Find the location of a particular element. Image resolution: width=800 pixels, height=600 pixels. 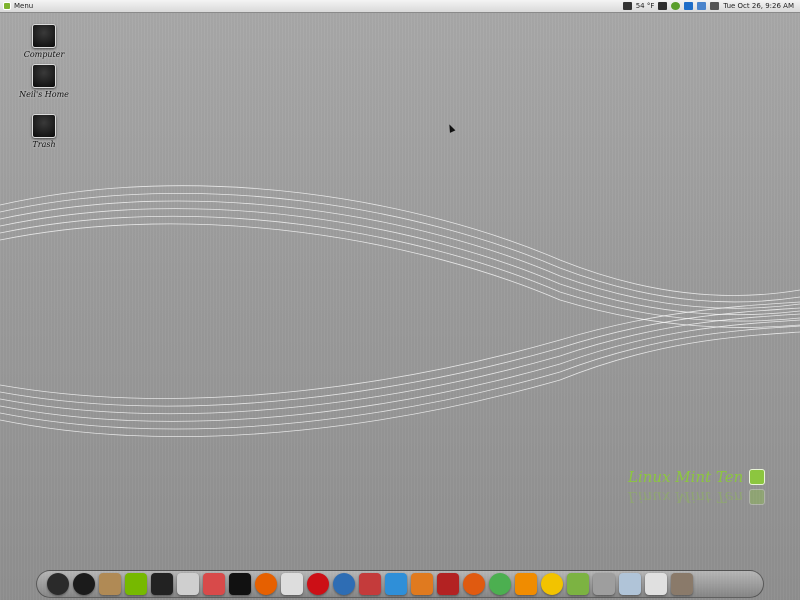

drive-icon is located at coordinates (188, 584).